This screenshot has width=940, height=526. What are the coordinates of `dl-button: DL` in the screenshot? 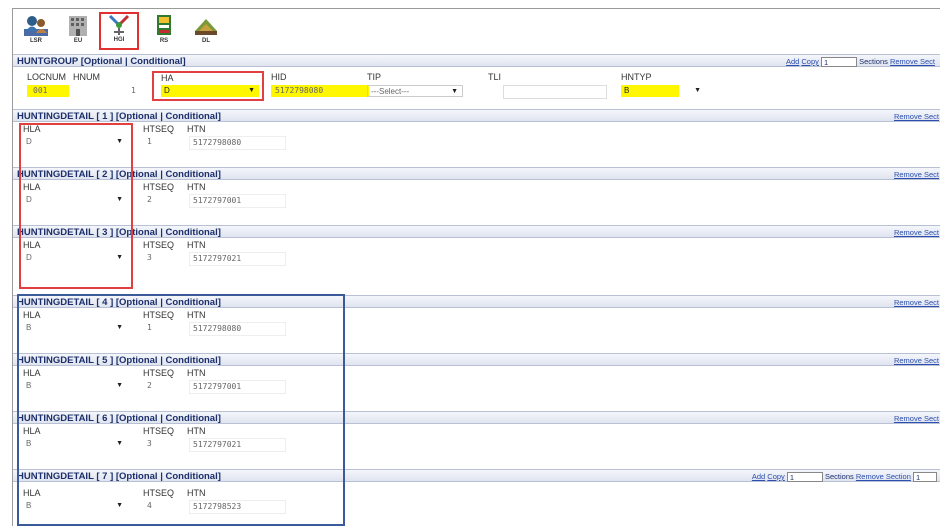 It's located at (206, 31).